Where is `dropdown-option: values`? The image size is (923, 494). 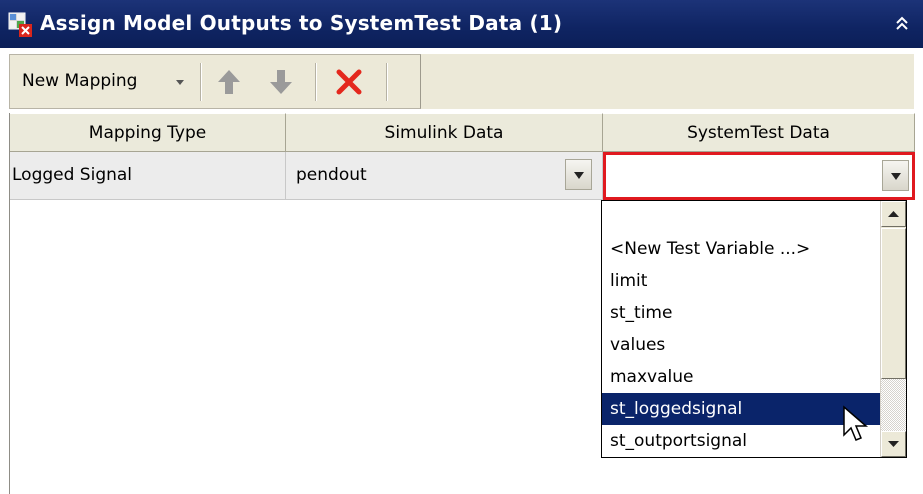 dropdown-option: values is located at coordinates (741, 345).